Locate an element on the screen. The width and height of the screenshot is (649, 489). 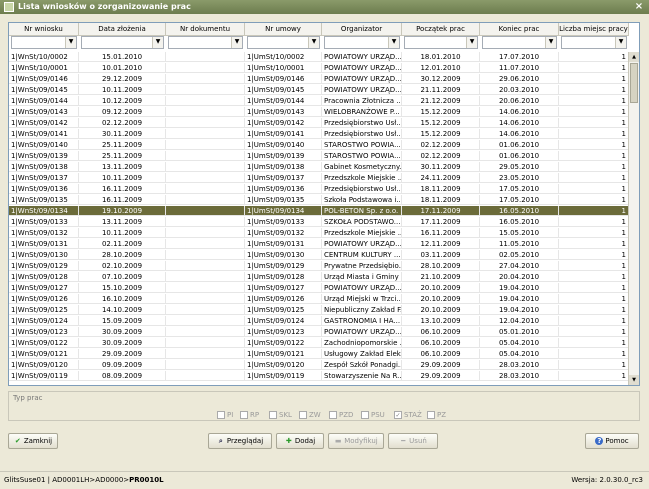
filter-nr-umowy: ▼ is located at coordinates (283, 42).